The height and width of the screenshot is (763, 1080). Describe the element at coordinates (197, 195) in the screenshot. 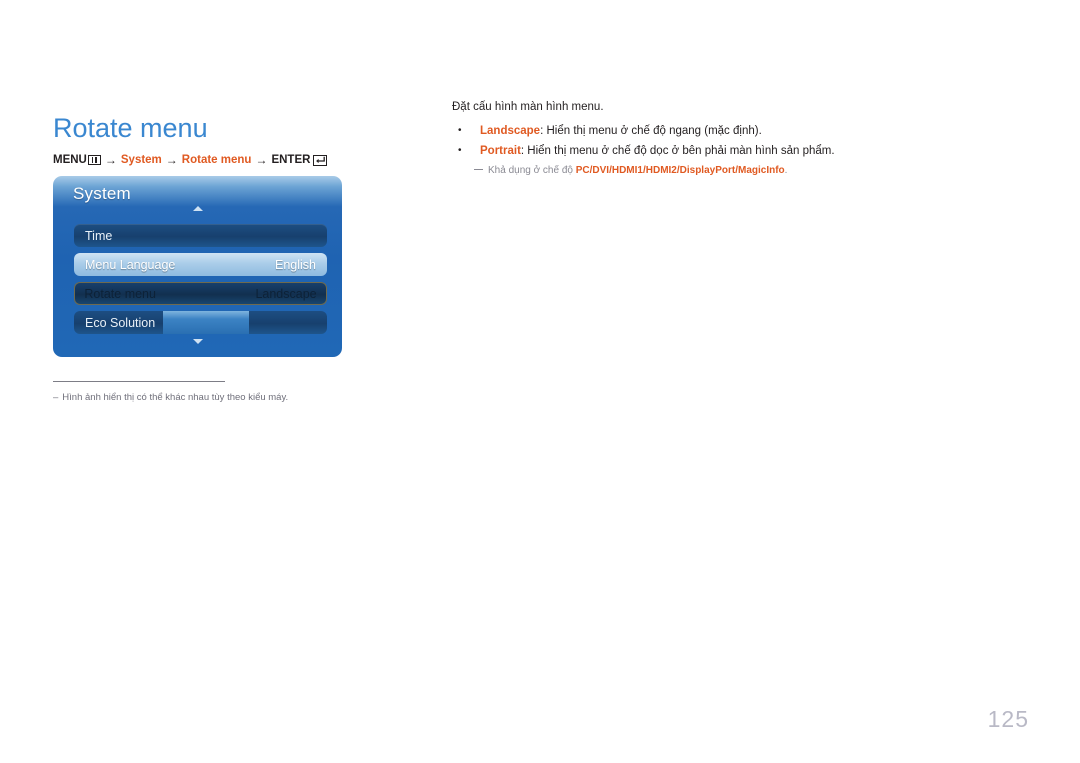

I see `osd-header: System` at that location.